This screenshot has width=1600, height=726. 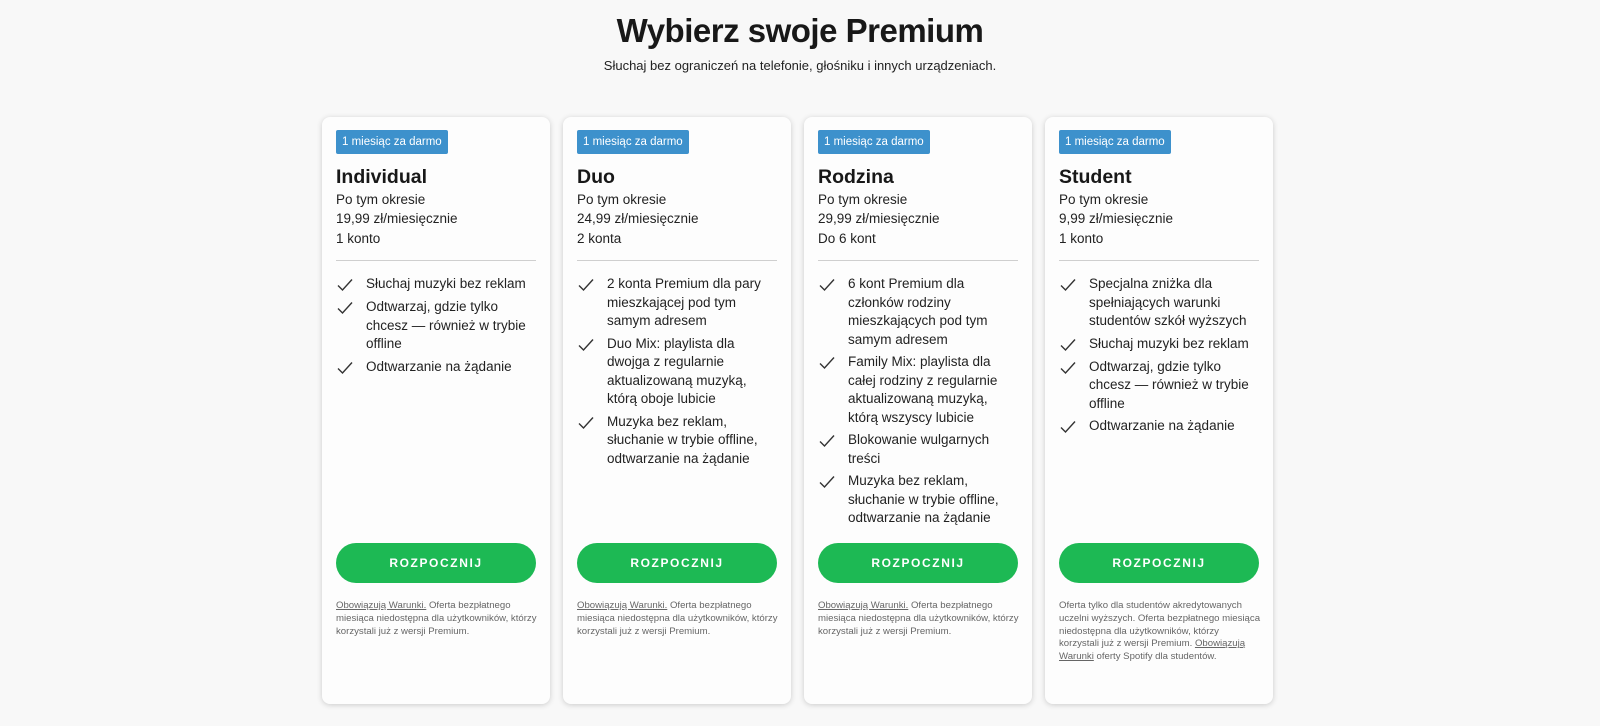 I want to click on page-title: Wybierz swoje Premium, so click(x=800, y=30).